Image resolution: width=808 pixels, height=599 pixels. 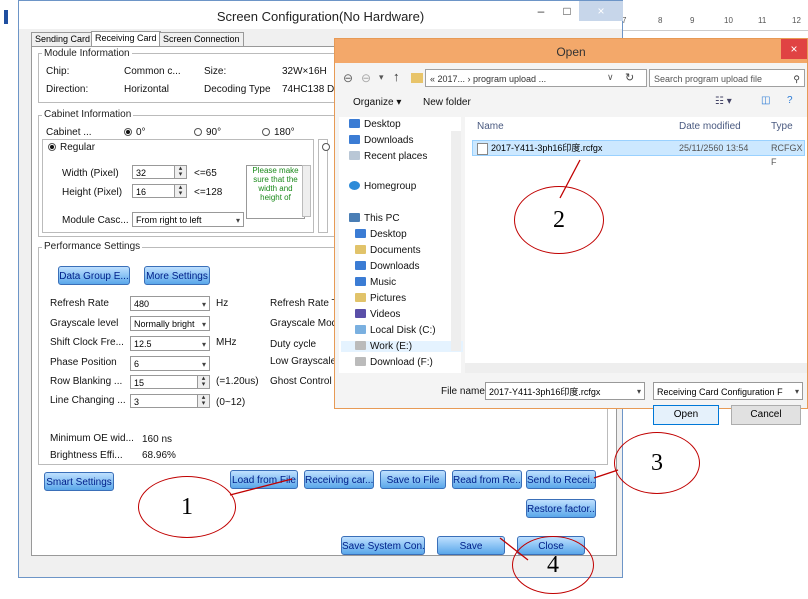 What do you see at coordinates (187, 507) in the screenshot?
I see `annotation-circle-1: 1` at bounding box center [187, 507].